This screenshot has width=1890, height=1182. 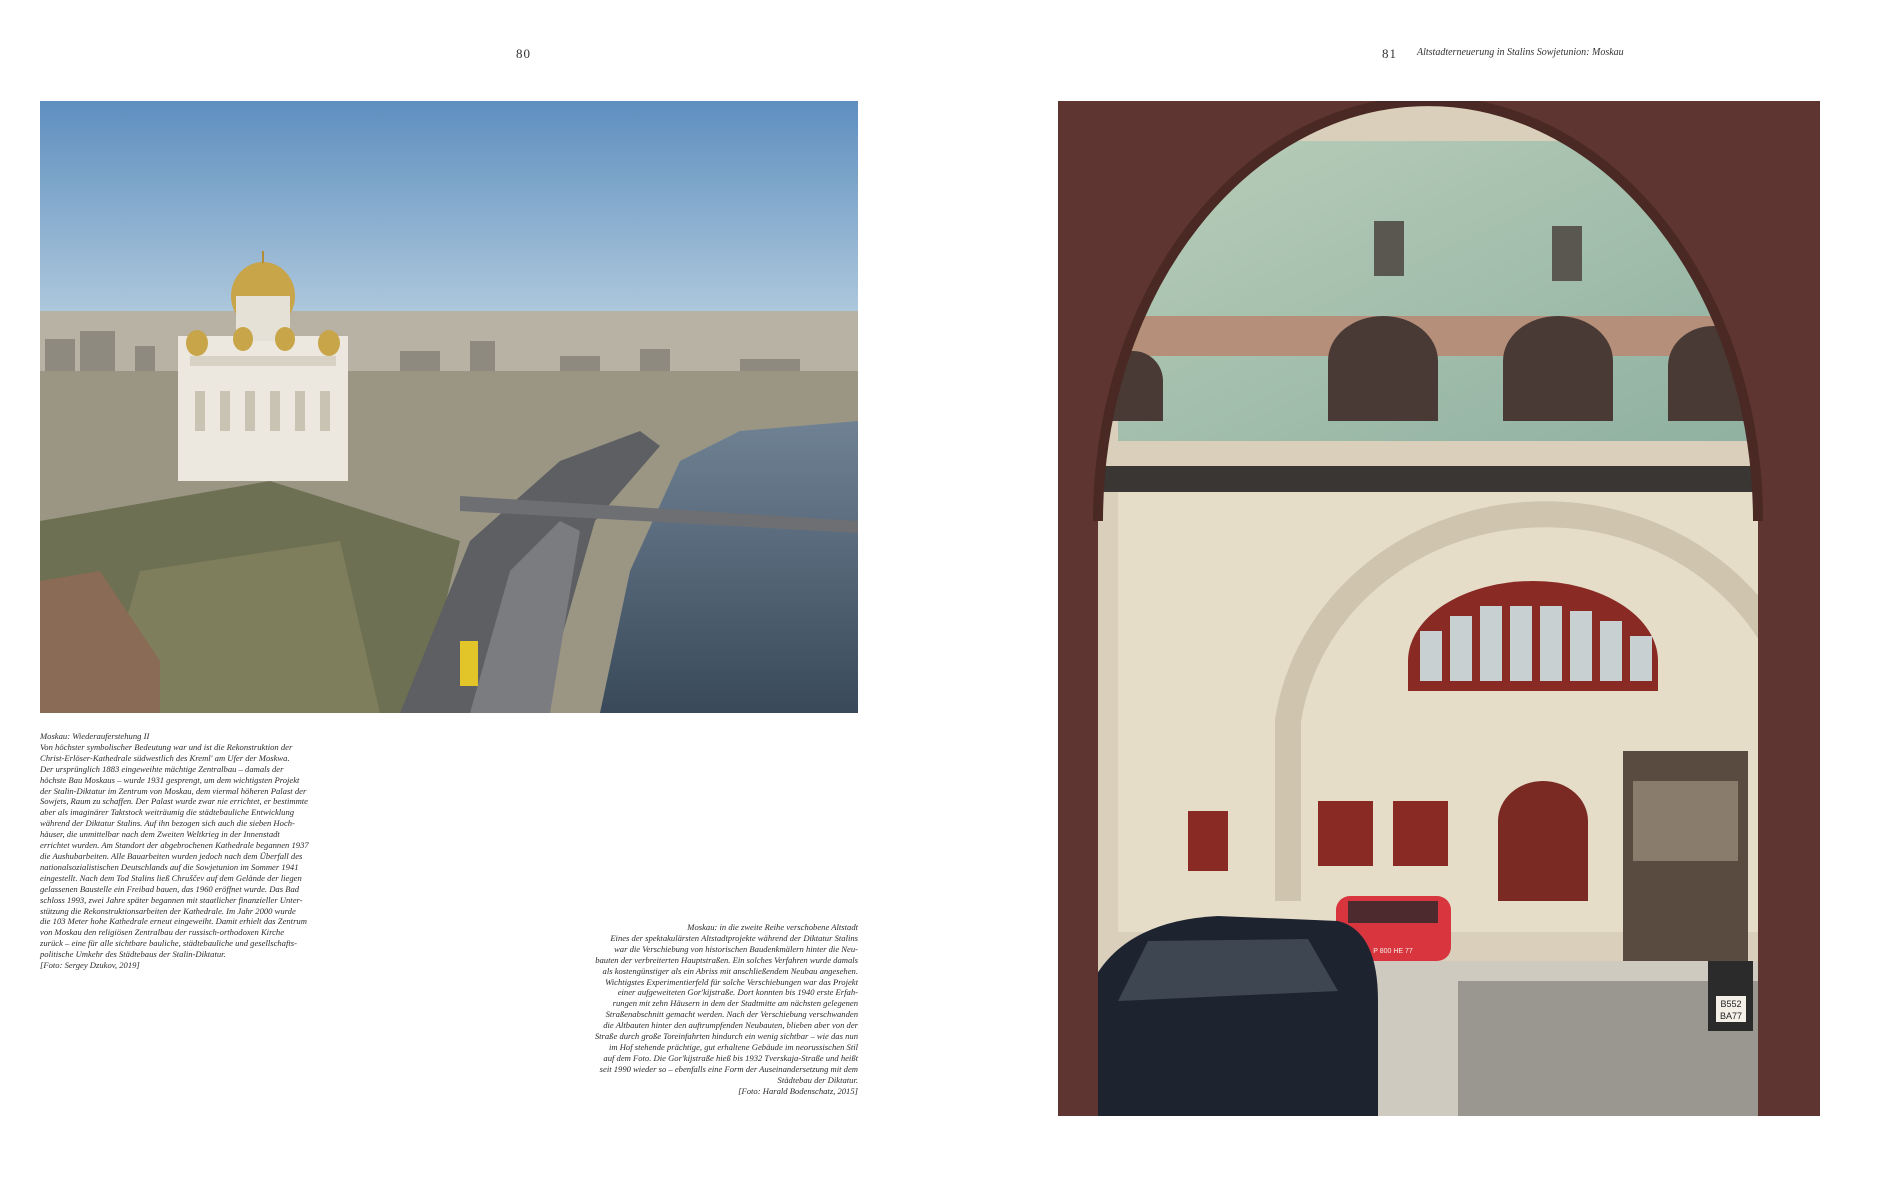 What do you see at coordinates (798, 1090) in the screenshot?
I see `caption-credit: [Foto: Harald Bodenschatz, 2015]` at bounding box center [798, 1090].